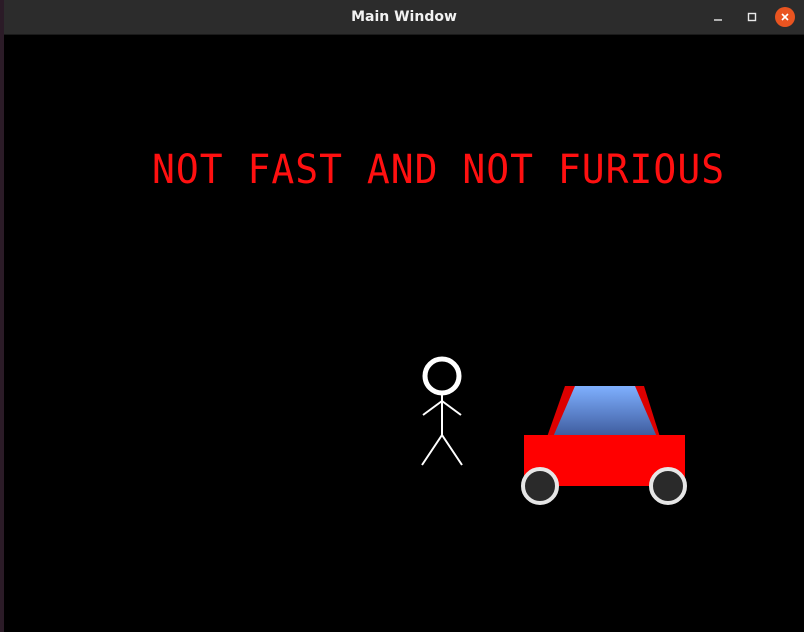 This screenshot has width=804, height=632. I want to click on car, so click(604, 445).